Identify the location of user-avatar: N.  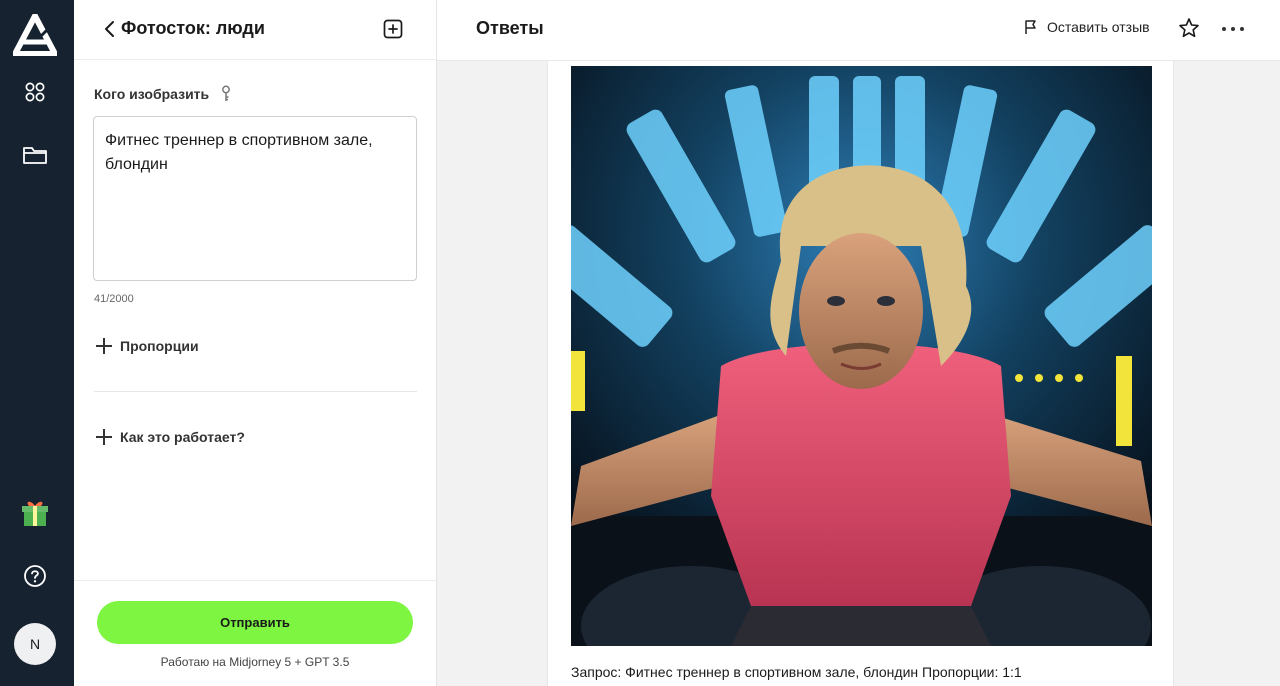
(35, 644).